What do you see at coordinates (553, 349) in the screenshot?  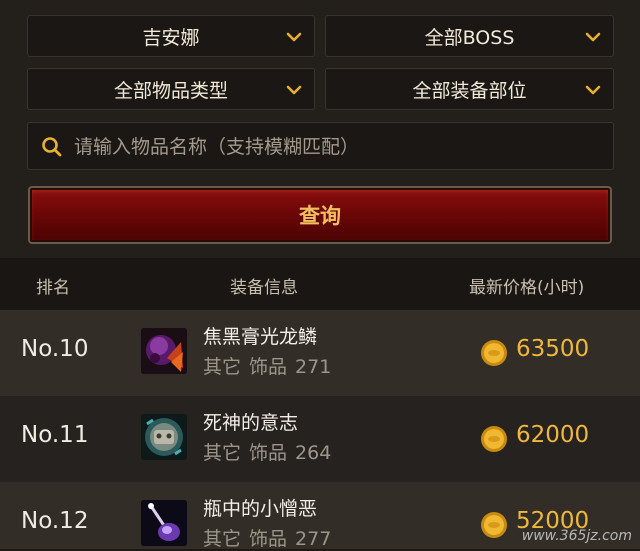 I see `price-value: 63500` at bounding box center [553, 349].